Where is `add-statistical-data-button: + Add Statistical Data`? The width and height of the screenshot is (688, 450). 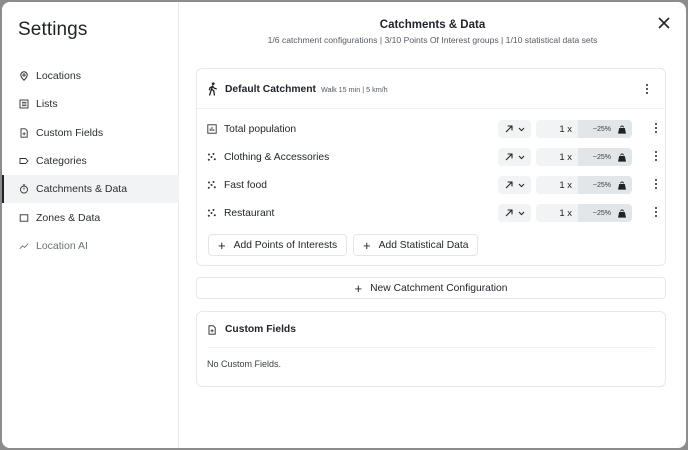
add-statistical-data-button: + Add Statistical Data is located at coordinates (416, 245).